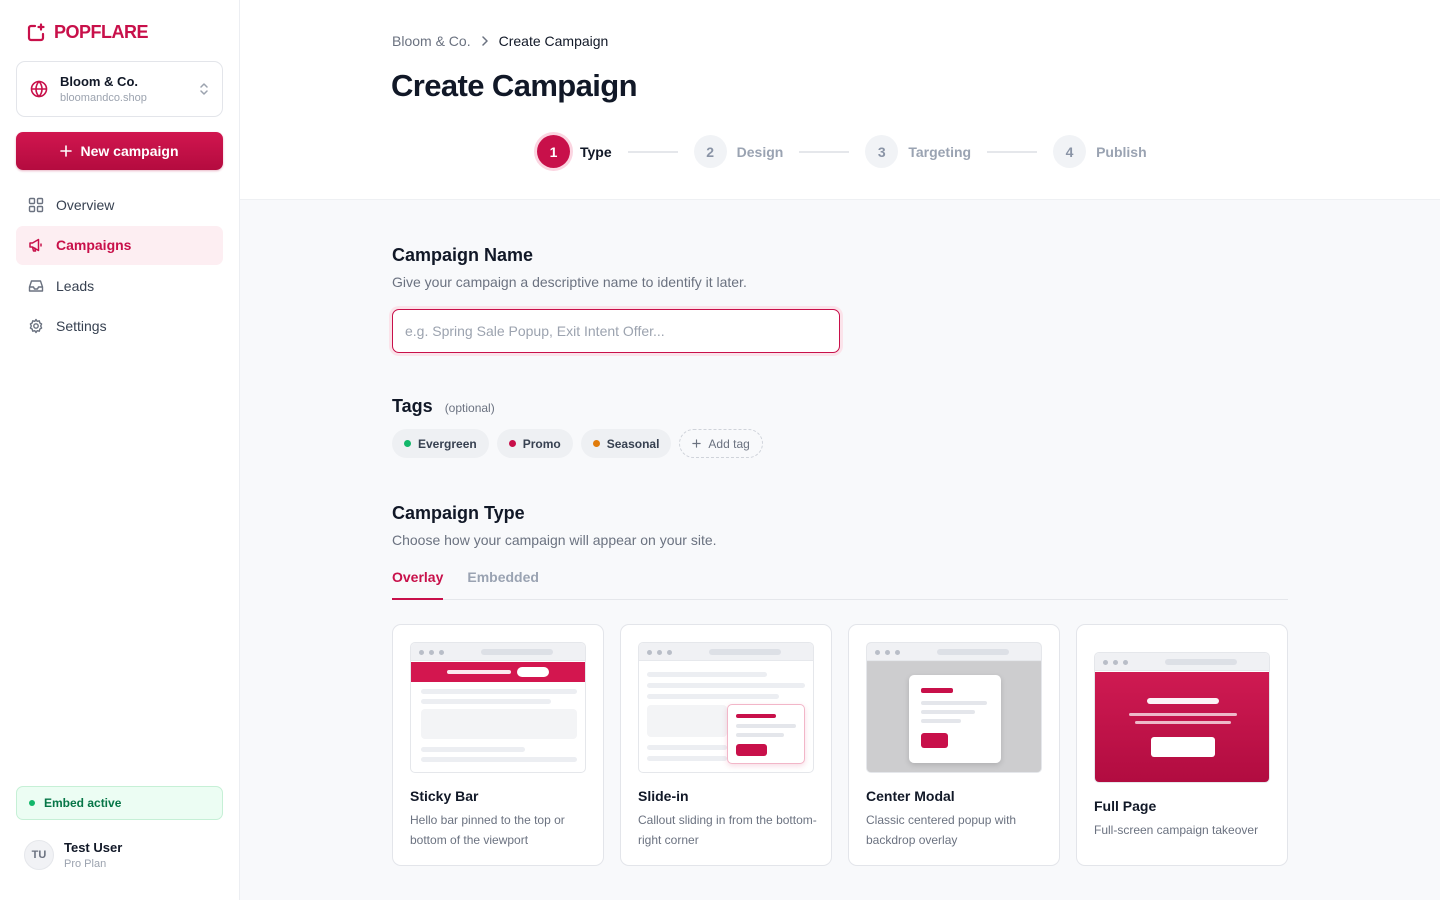 The image size is (1440, 900). Describe the element at coordinates (444, 796) in the screenshot. I see `card-title: Sticky Bar` at that location.